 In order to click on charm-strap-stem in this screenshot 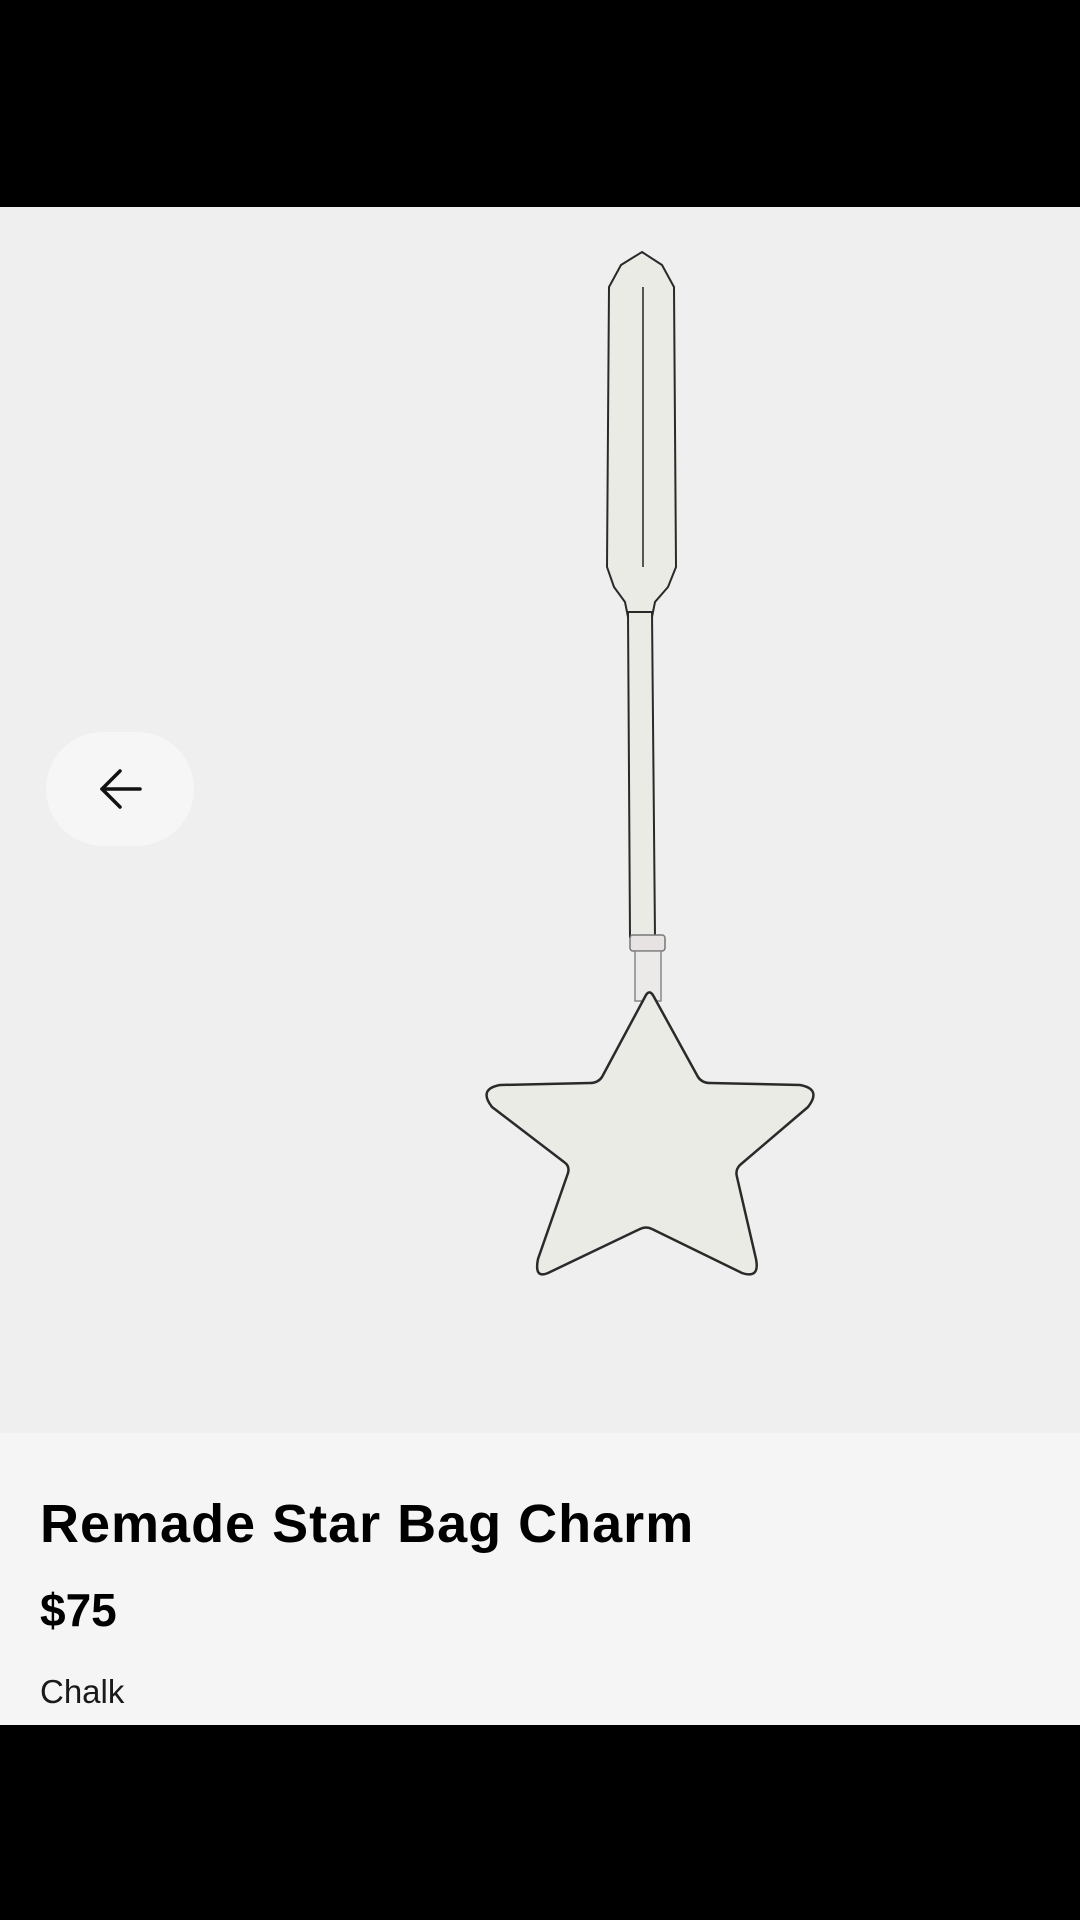, I will do `click(641, 774)`.